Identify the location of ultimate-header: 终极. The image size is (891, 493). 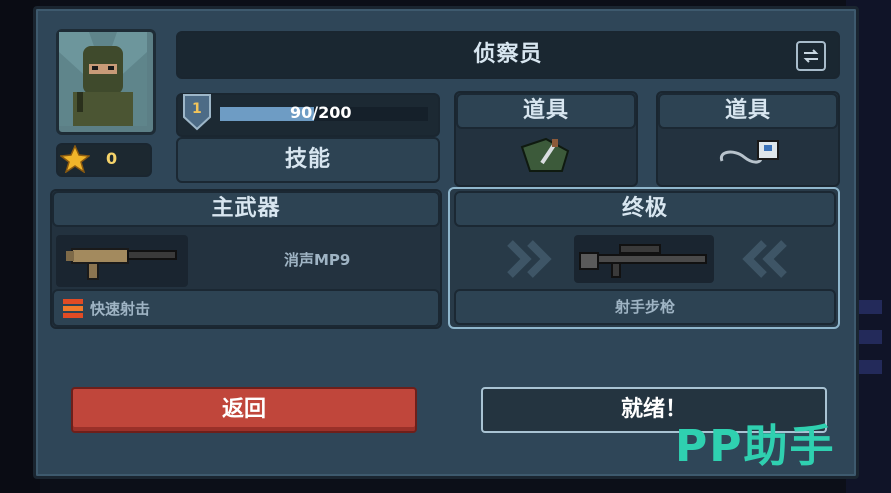
(645, 209).